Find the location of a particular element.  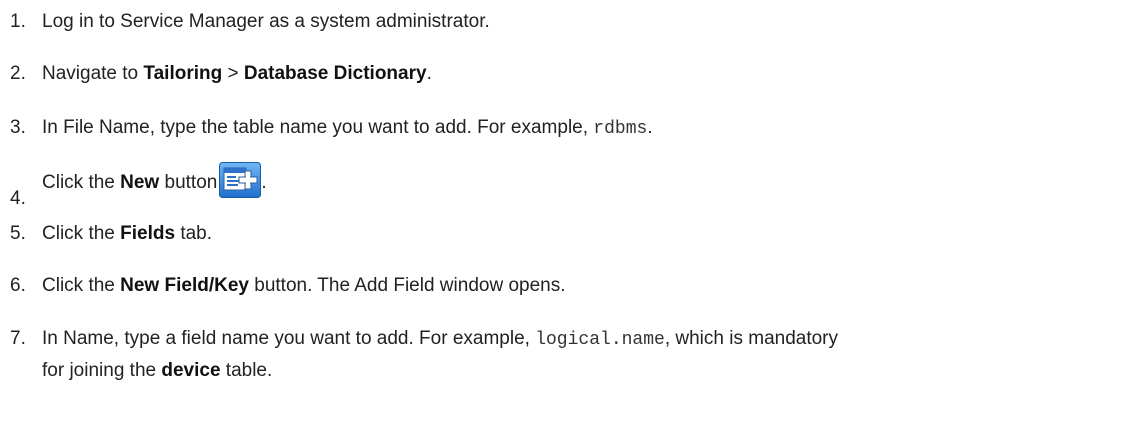

tab-name-fields: Fields is located at coordinates (148, 233).